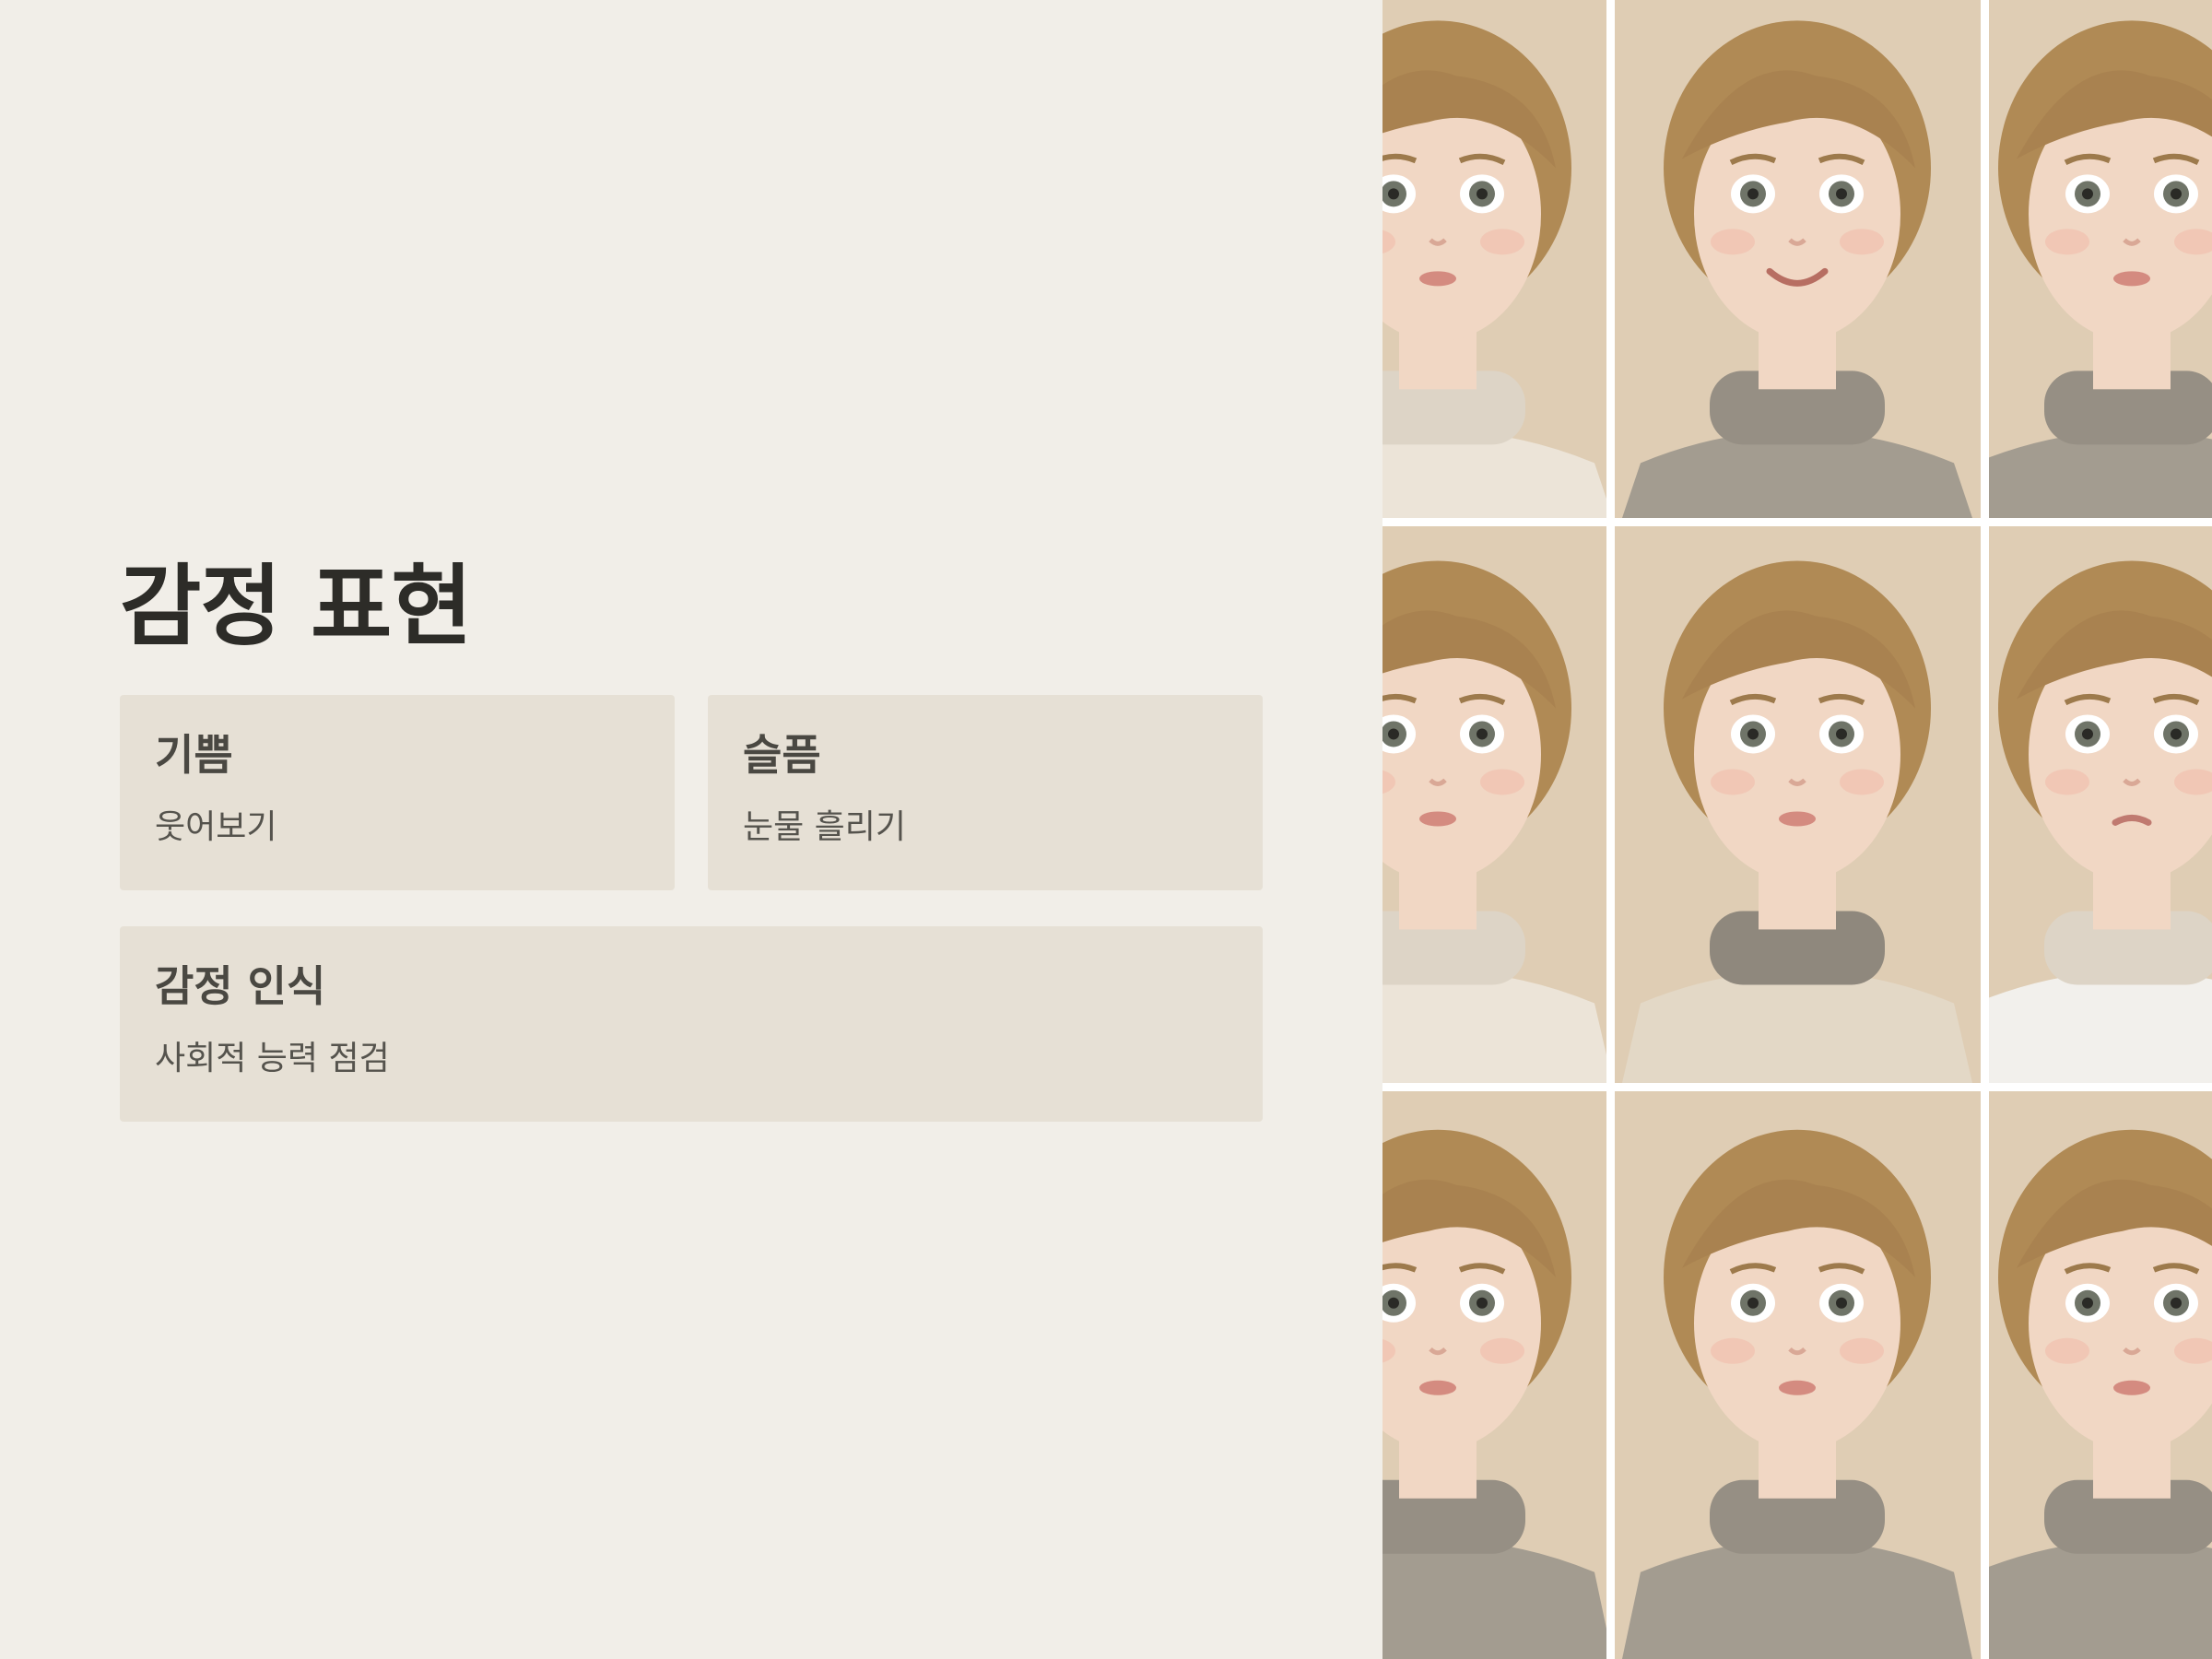 This screenshot has width=2212, height=1659. What do you see at coordinates (985, 792) in the screenshot?
I see `card-sadness: 슬픔 눈물 흘리기` at bounding box center [985, 792].